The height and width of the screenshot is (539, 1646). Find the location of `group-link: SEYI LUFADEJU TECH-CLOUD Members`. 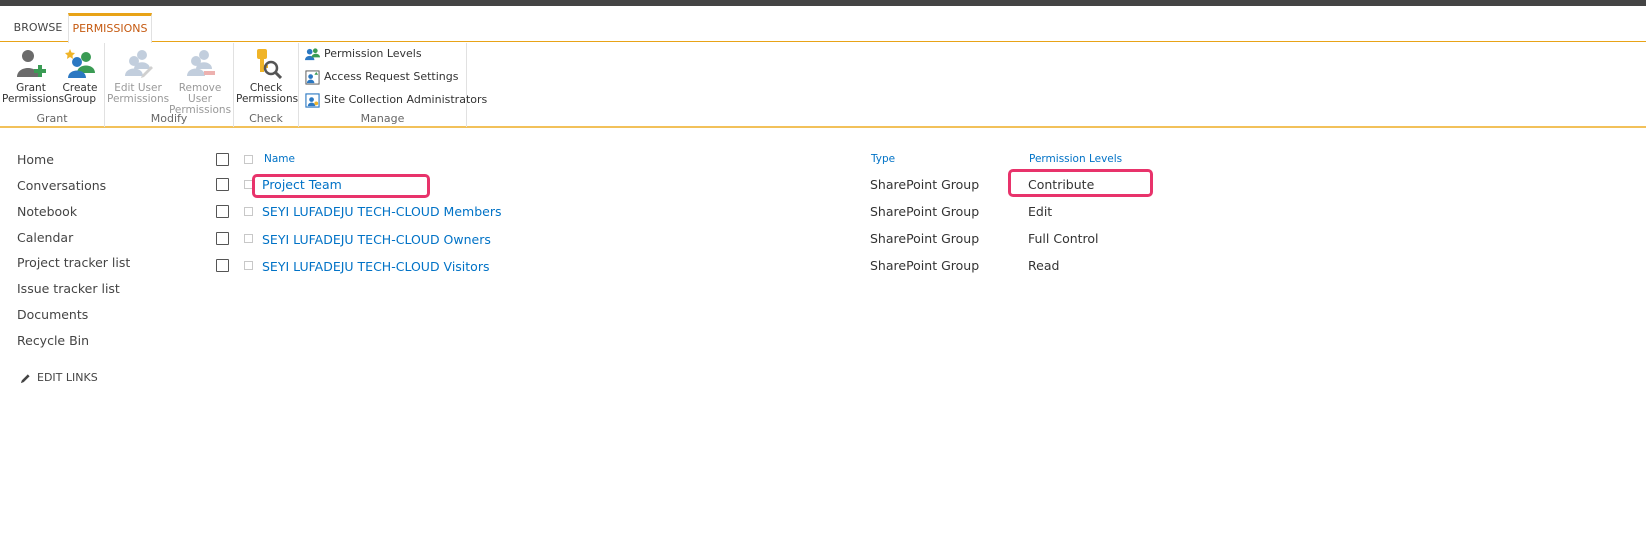

group-link: SEYI LUFADEJU TECH-CLOUD Members is located at coordinates (381, 211).